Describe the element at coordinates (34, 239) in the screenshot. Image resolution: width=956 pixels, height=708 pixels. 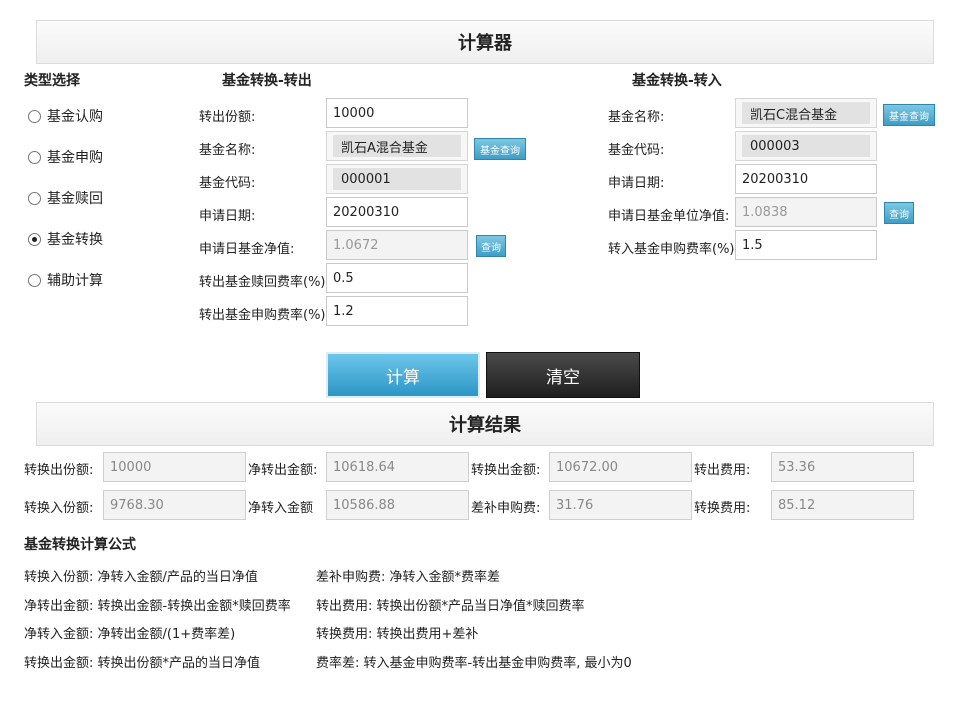
I see `radio-button-checked` at that location.